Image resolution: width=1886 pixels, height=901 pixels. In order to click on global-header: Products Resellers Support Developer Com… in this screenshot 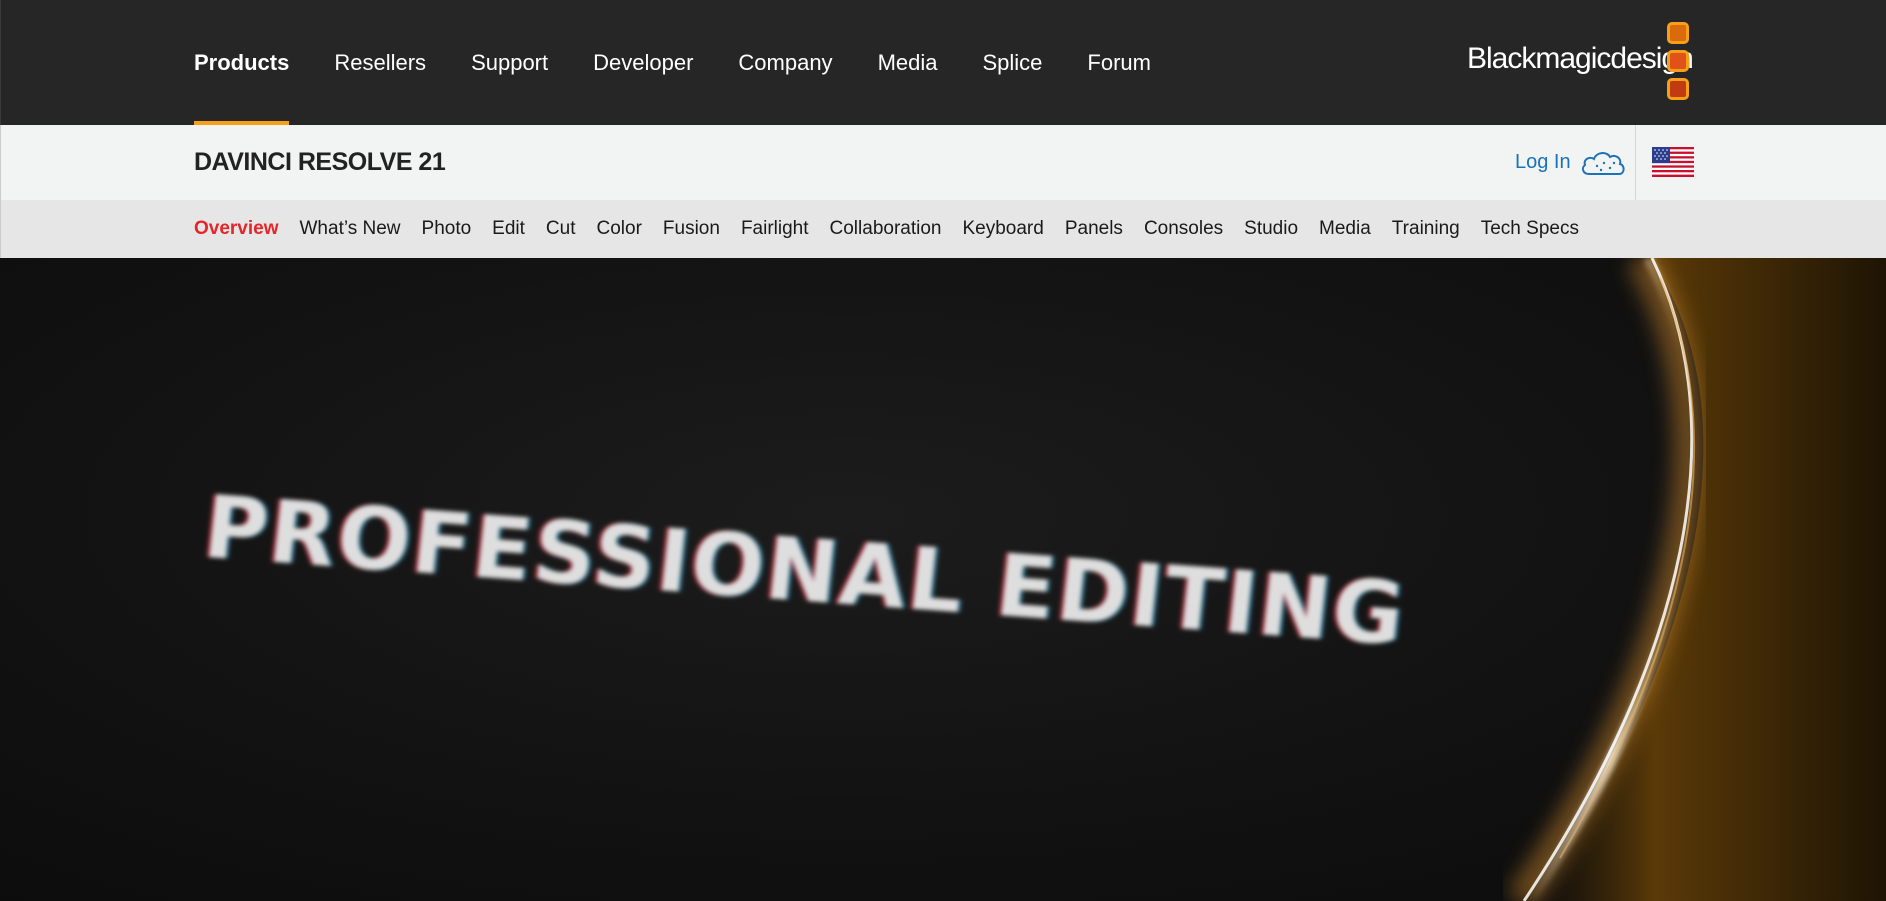, I will do `click(943, 62)`.